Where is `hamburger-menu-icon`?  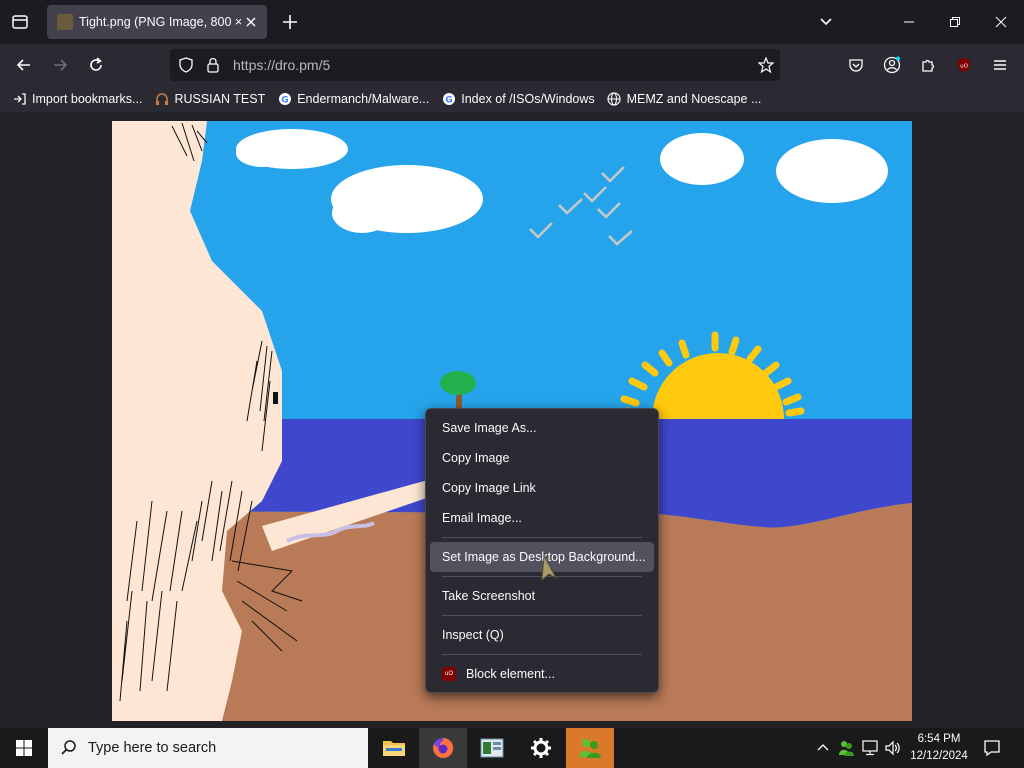 hamburger-menu-icon is located at coordinates (1000, 65).